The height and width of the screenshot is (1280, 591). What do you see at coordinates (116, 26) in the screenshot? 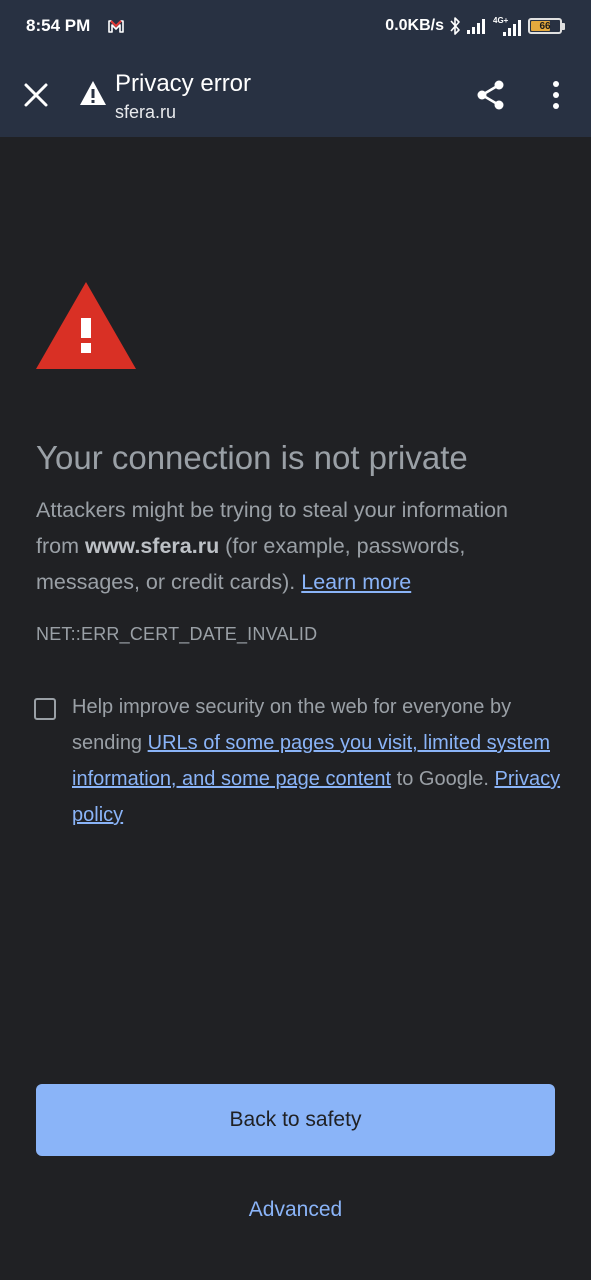
I see `gmail-icon` at bounding box center [116, 26].